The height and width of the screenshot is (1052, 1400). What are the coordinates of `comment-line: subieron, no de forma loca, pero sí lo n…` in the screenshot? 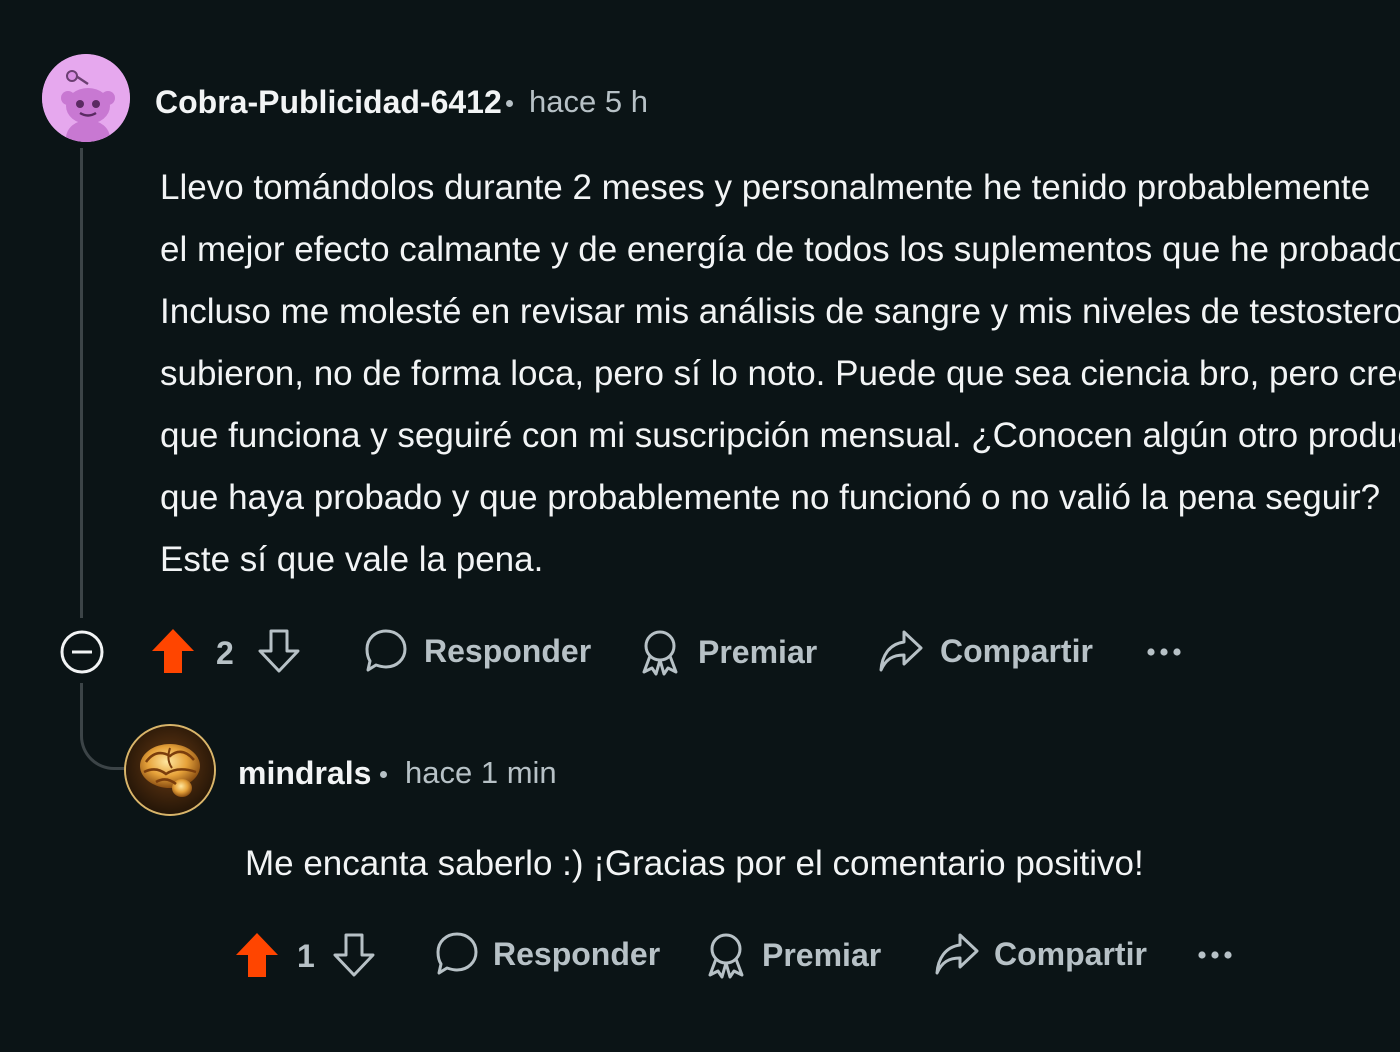 It's located at (780, 373).